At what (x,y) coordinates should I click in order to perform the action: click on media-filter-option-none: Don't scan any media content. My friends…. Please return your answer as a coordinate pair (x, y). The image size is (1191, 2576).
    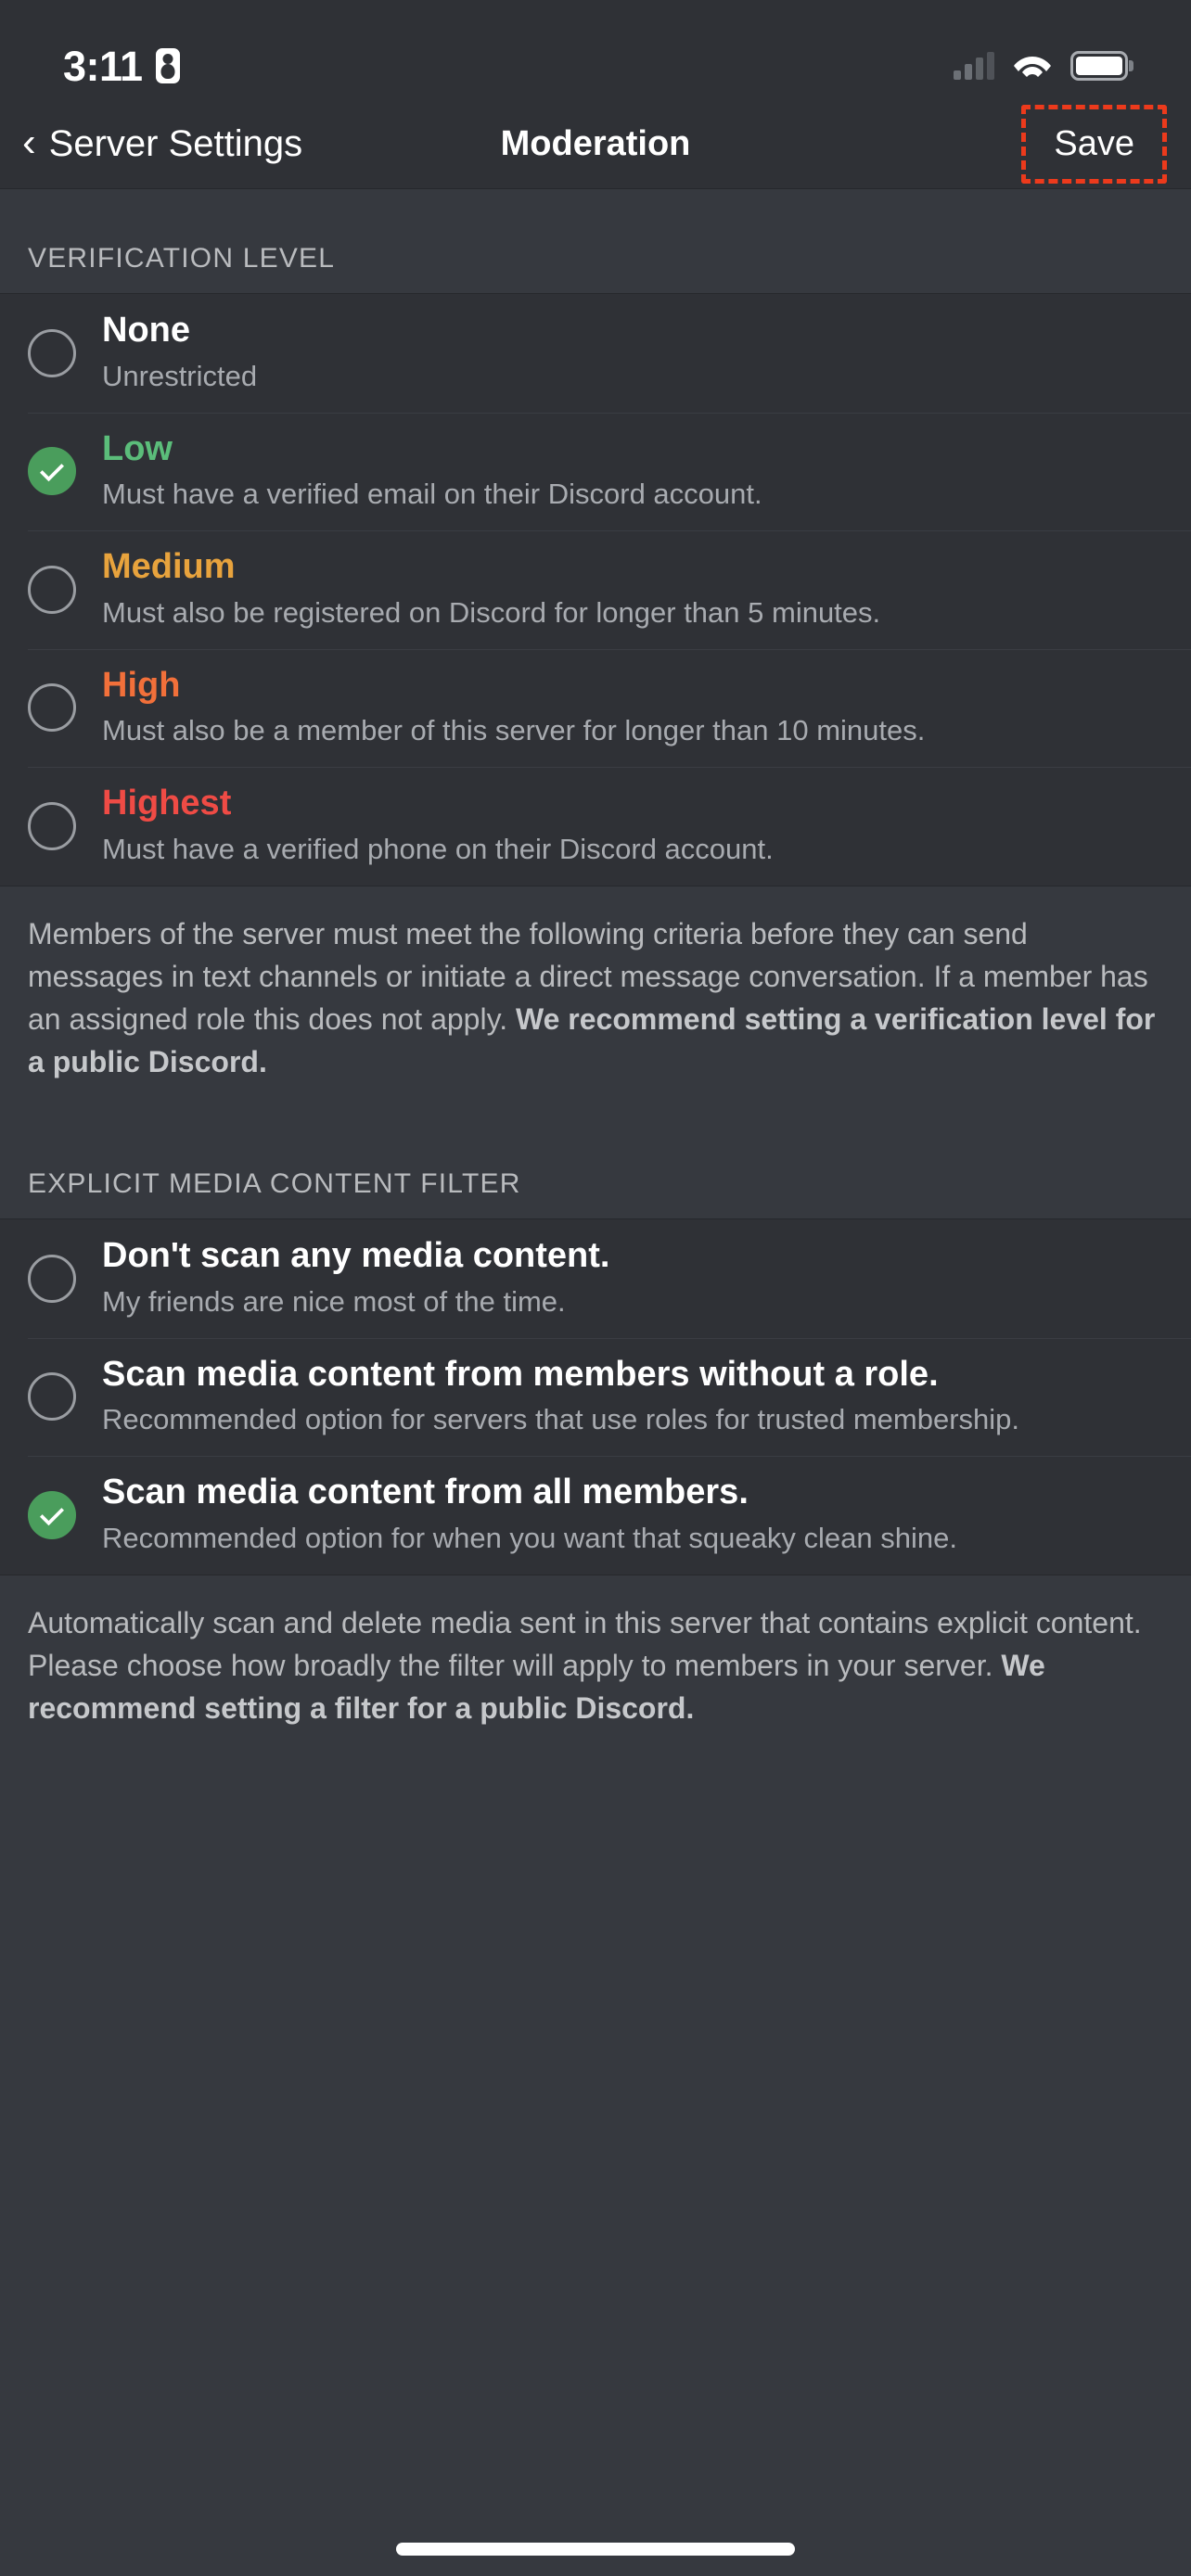
    Looking at the image, I should click on (595, 1278).